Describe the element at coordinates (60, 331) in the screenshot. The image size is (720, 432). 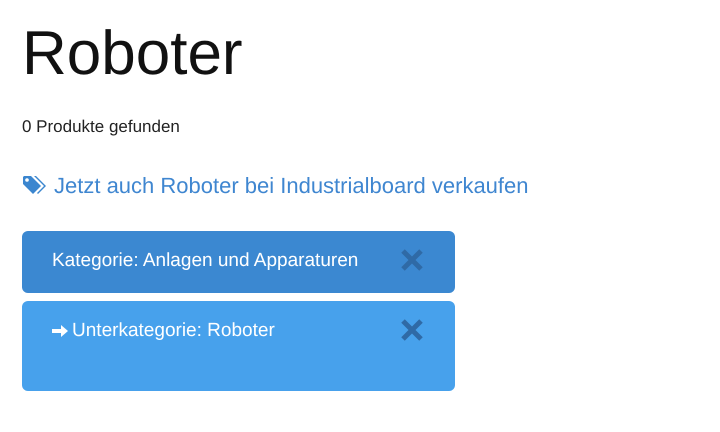
I see `arrow-icon` at that location.